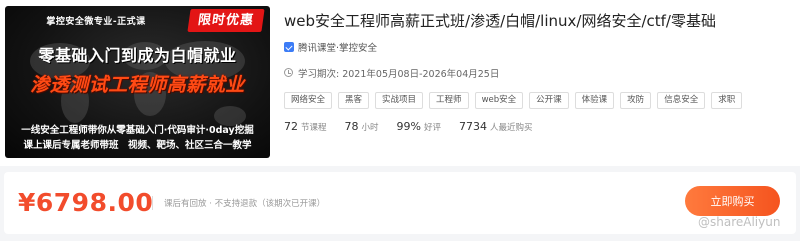 This screenshot has height=241, width=800. Describe the element at coordinates (727, 100) in the screenshot. I see `course-tag: 求职` at that location.